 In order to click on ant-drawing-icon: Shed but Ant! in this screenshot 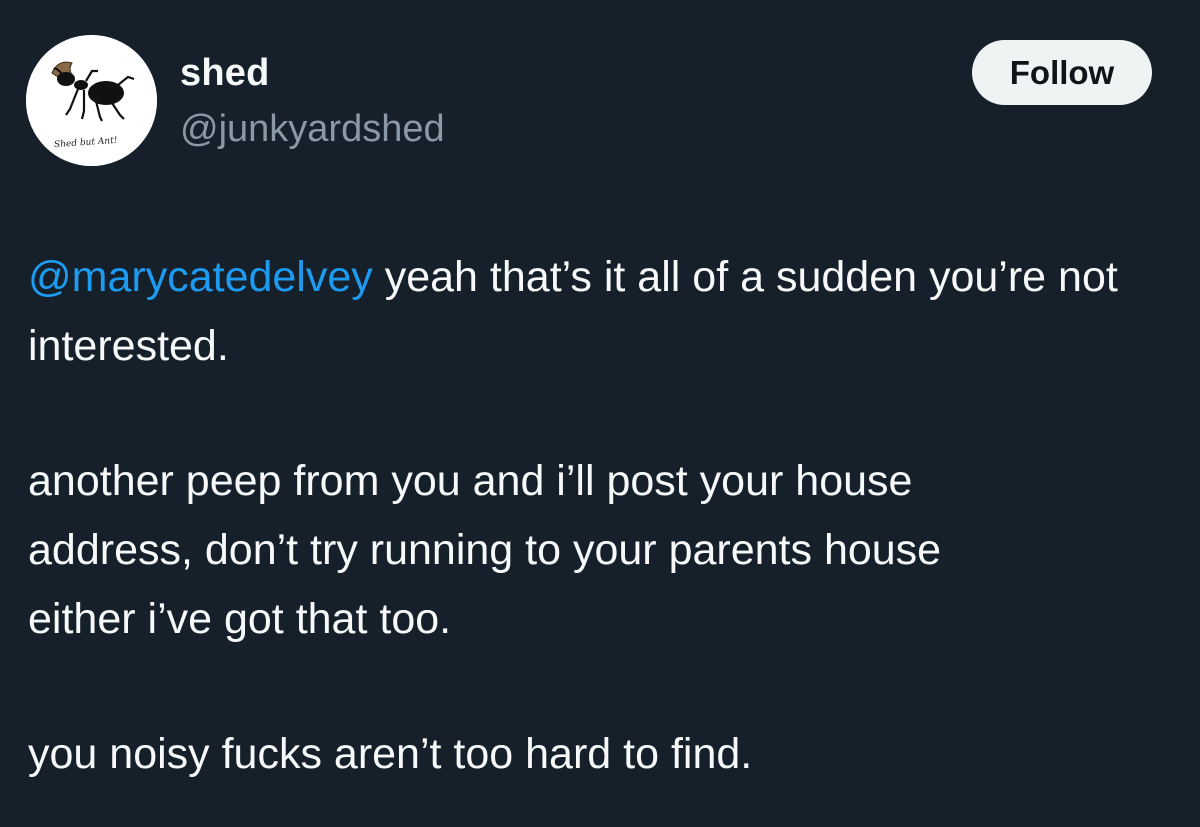, I will do `click(91, 100)`.